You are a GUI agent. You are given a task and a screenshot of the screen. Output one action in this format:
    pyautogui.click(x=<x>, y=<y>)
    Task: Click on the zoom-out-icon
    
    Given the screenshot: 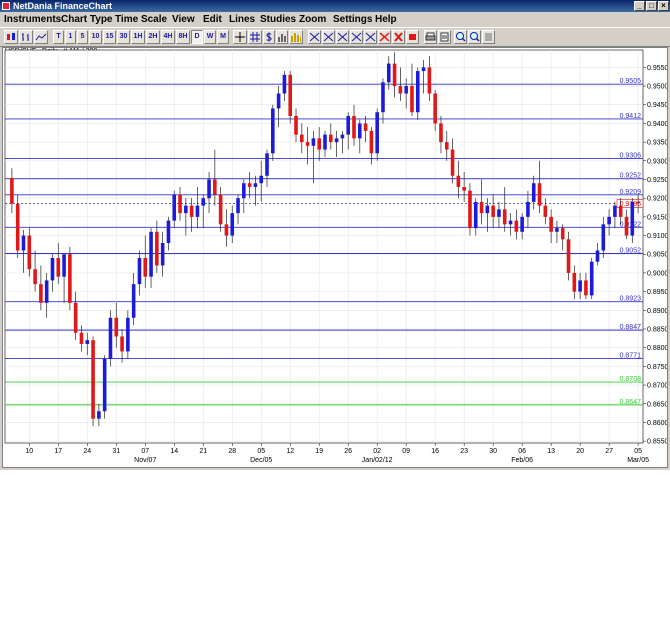 What is the action you would take?
    pyautogui.click(x=474, y=37)
    